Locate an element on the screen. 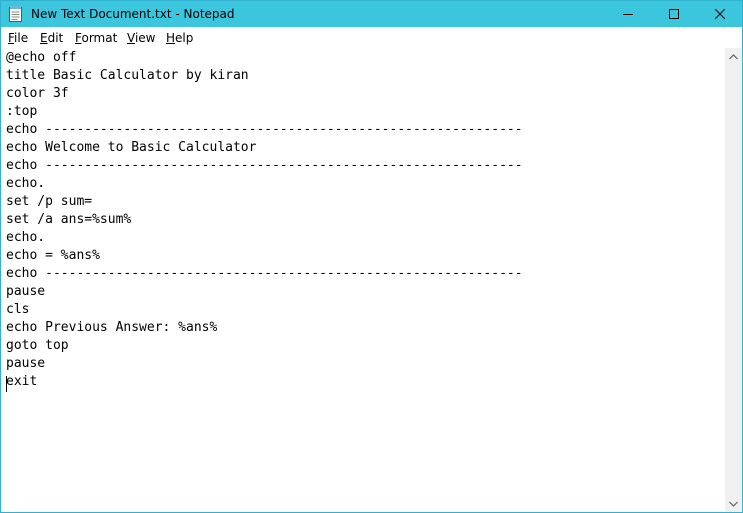 The width and height of the screenshot is (743, 513). maximize-button is located at coordinates (674, 14).